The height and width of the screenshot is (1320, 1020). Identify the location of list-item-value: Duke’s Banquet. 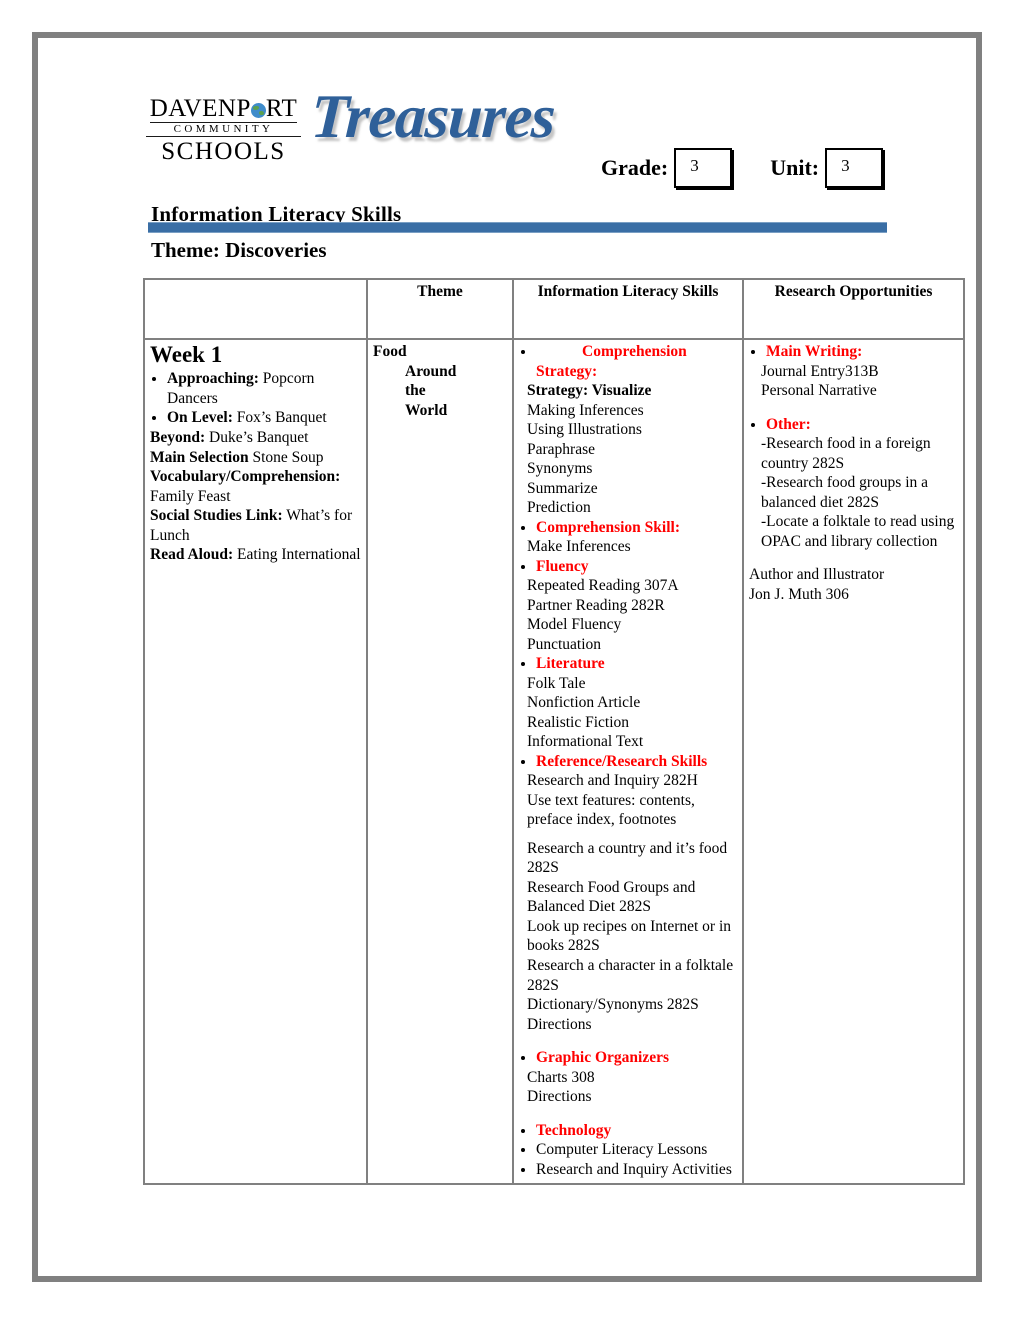
(257, 437).